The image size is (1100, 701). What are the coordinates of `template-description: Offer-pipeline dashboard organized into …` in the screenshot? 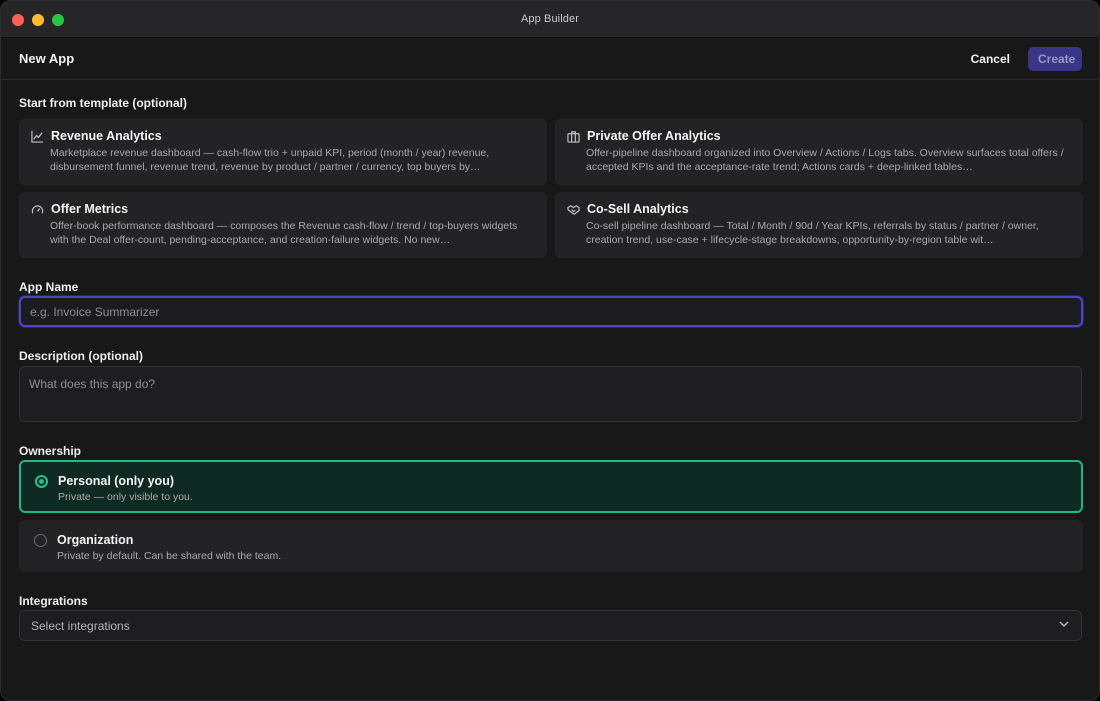 It's located at (825, 160).